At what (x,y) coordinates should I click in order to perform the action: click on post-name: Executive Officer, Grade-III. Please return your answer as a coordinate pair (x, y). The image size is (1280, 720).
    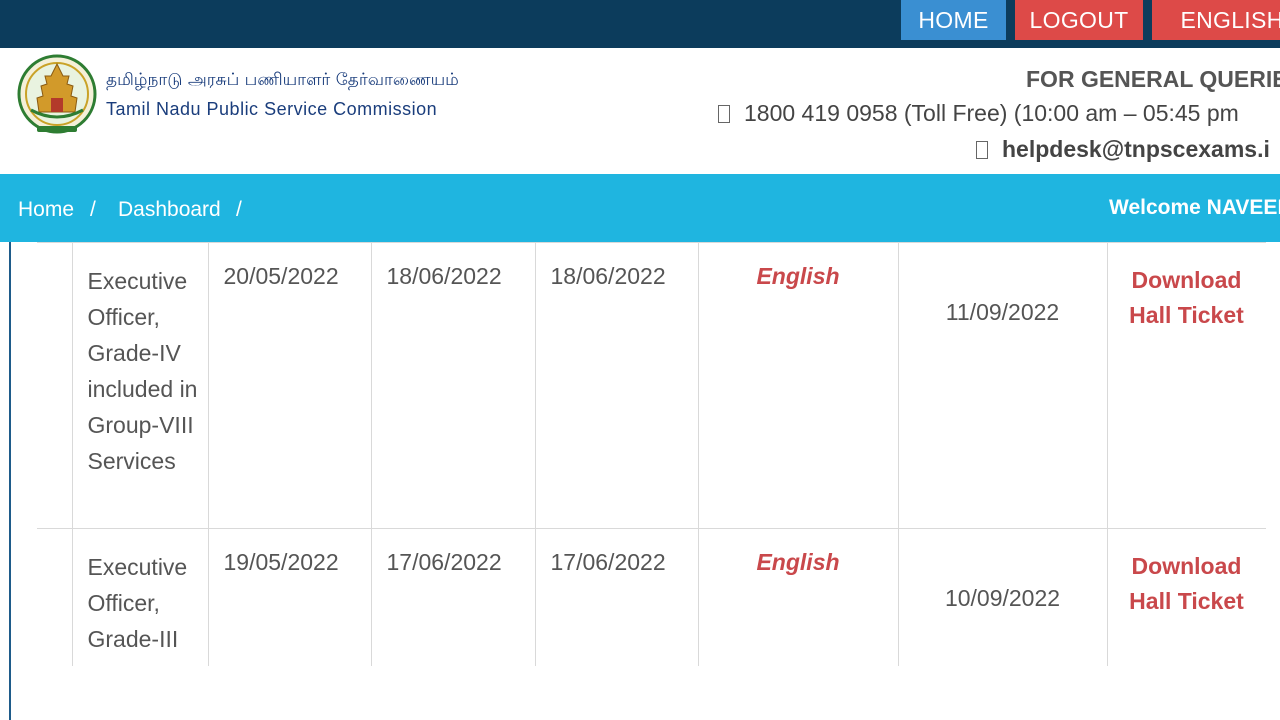
    Looking at the image, I should click on (137, 603).